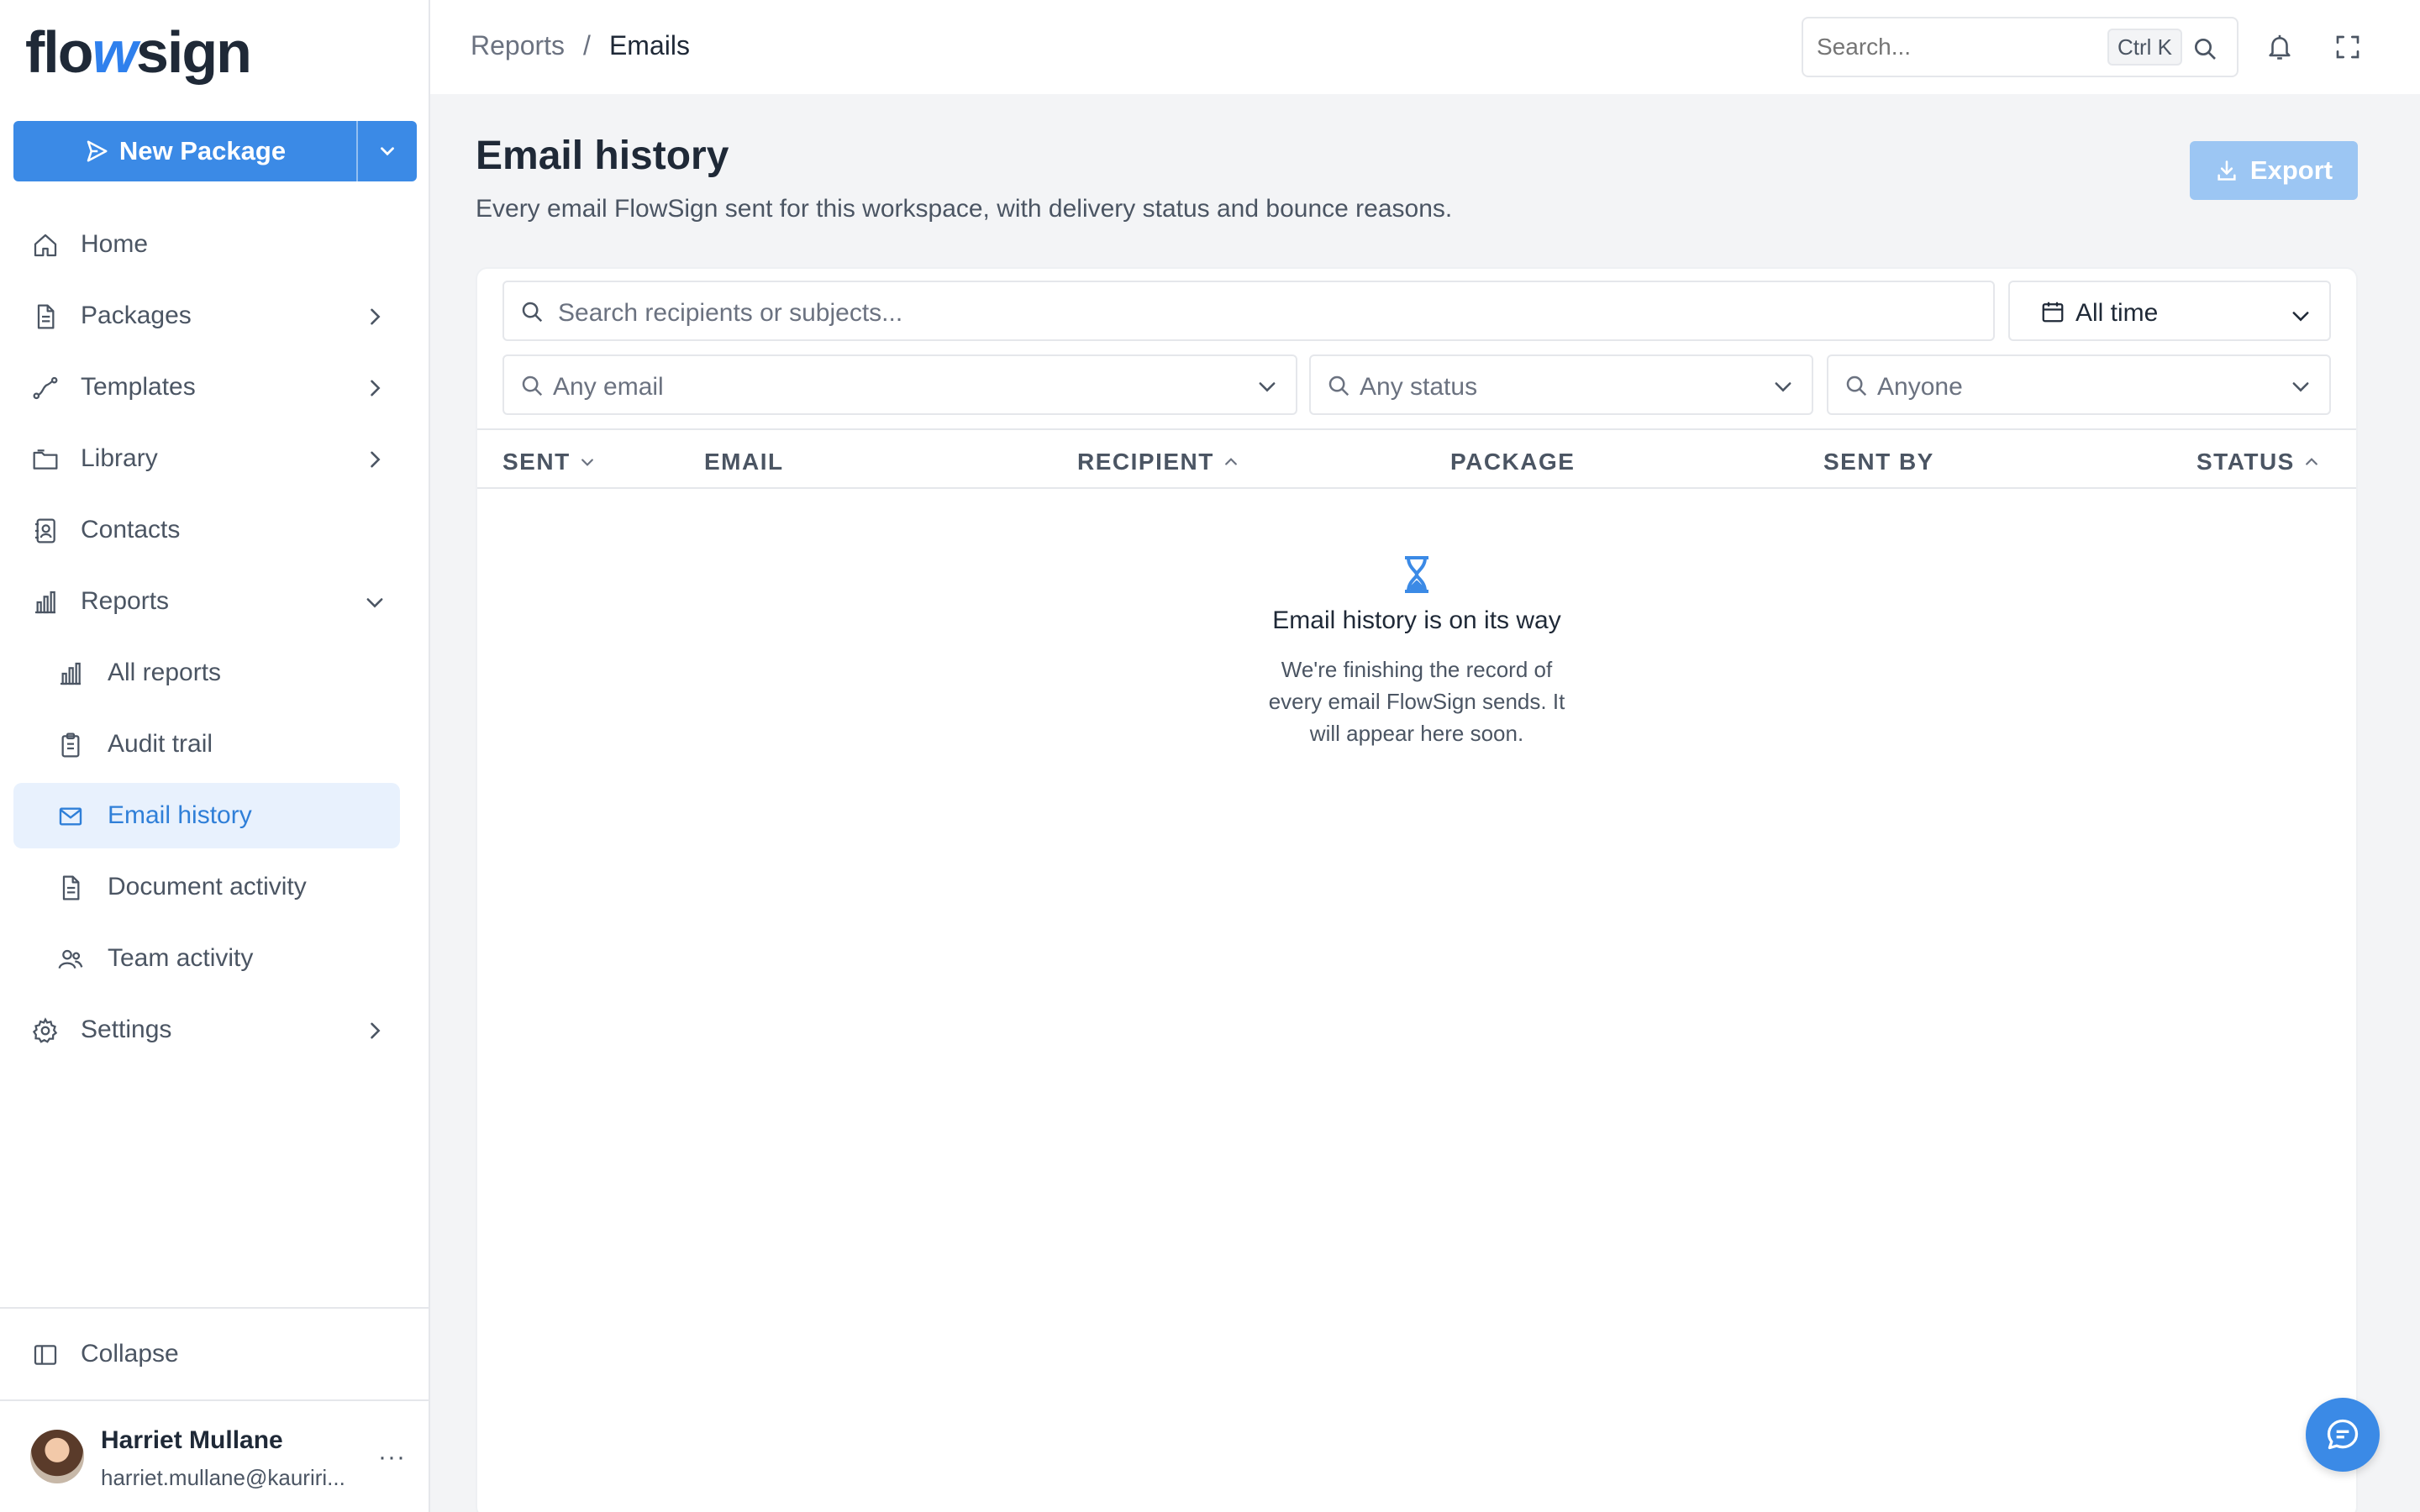  I want to click on users-icon, so click(70, 959).